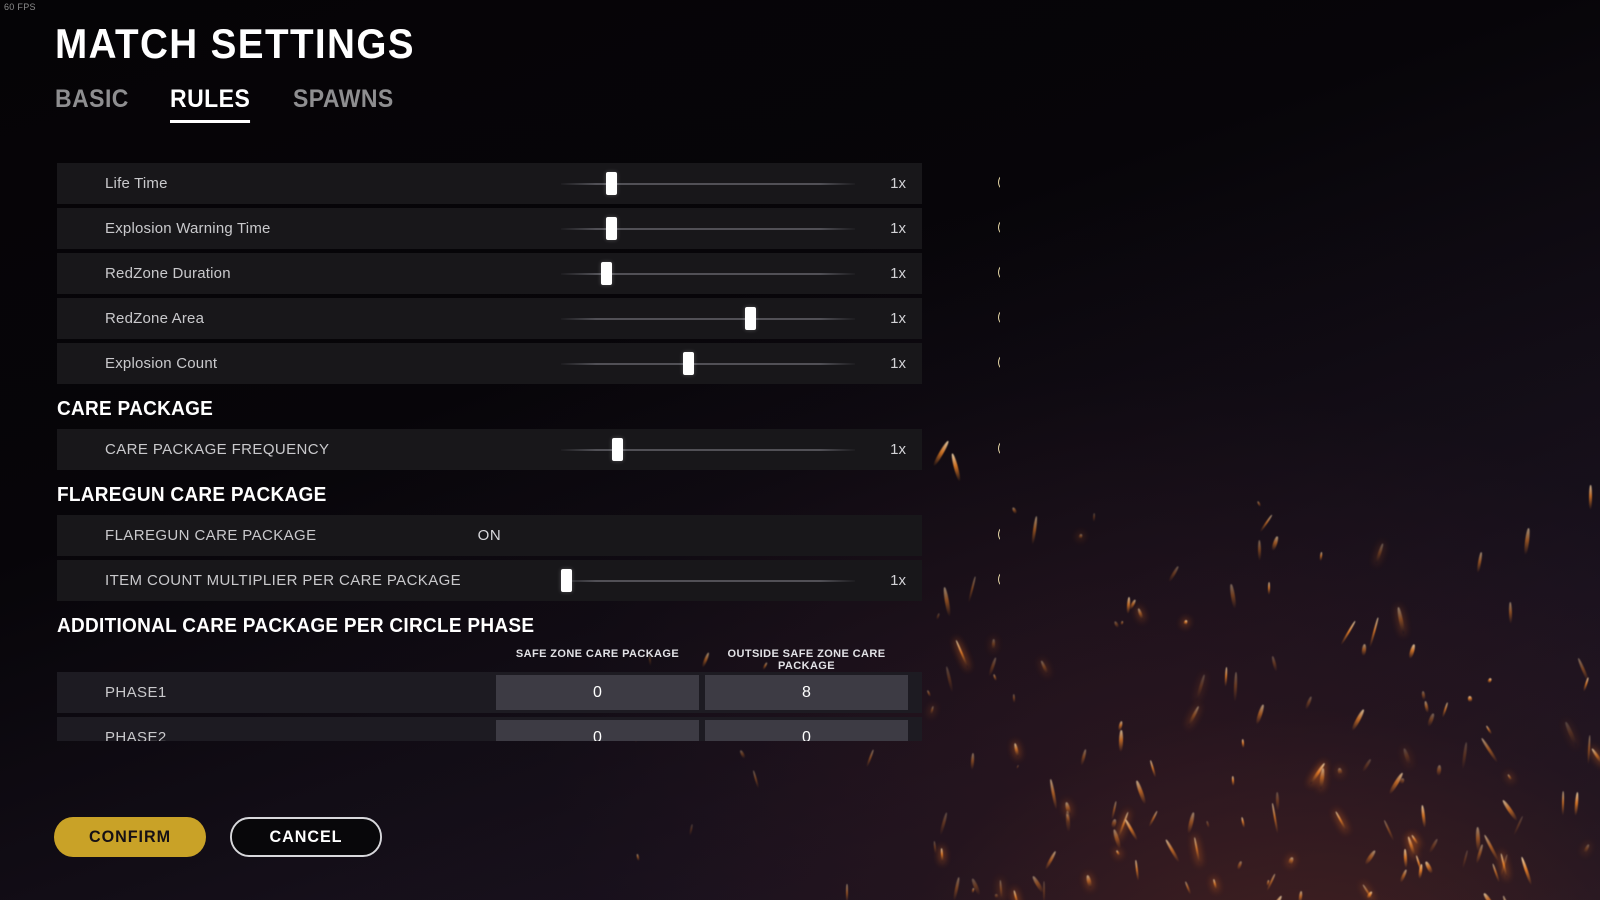 Image resolution: width=1600 pixels, height=900 pixels. I want to click on setting-label: RedZone Duration, so click(168, 273).